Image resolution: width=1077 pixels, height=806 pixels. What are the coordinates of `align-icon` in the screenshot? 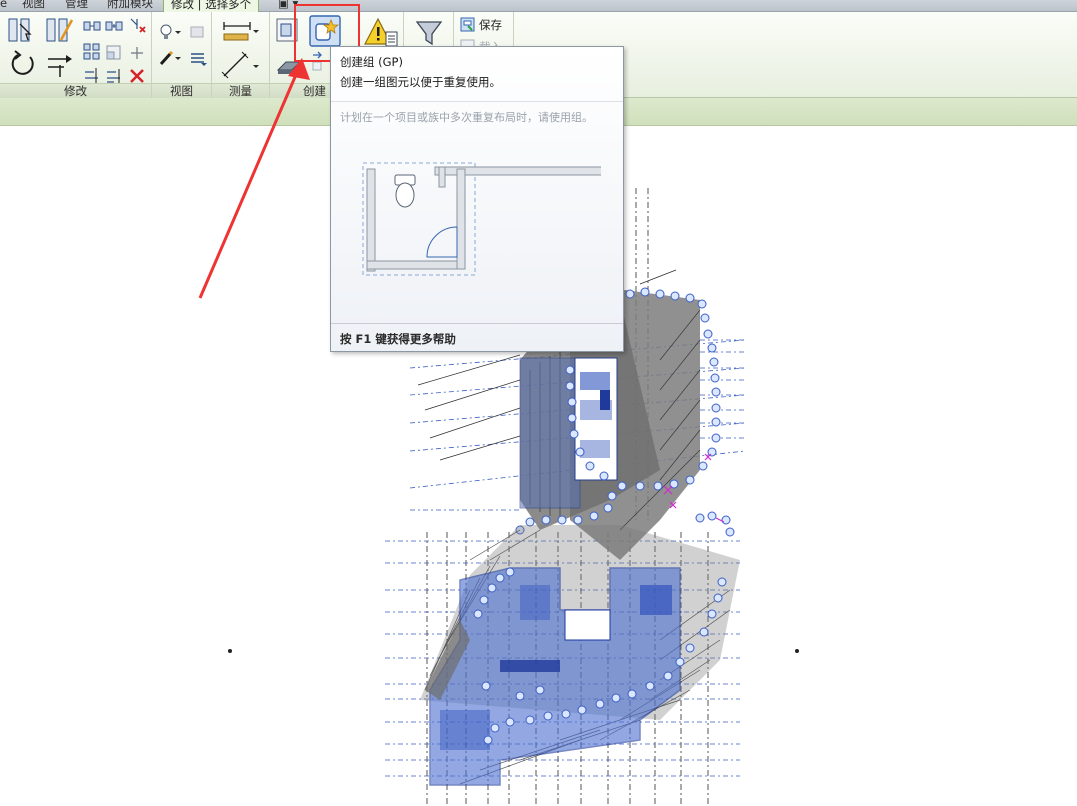 It's located at (22, 30).